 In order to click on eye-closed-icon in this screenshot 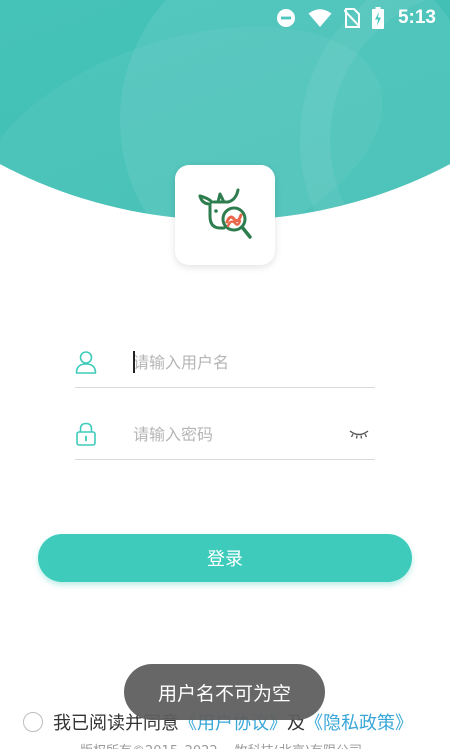, I will do `click(361, 434)`.